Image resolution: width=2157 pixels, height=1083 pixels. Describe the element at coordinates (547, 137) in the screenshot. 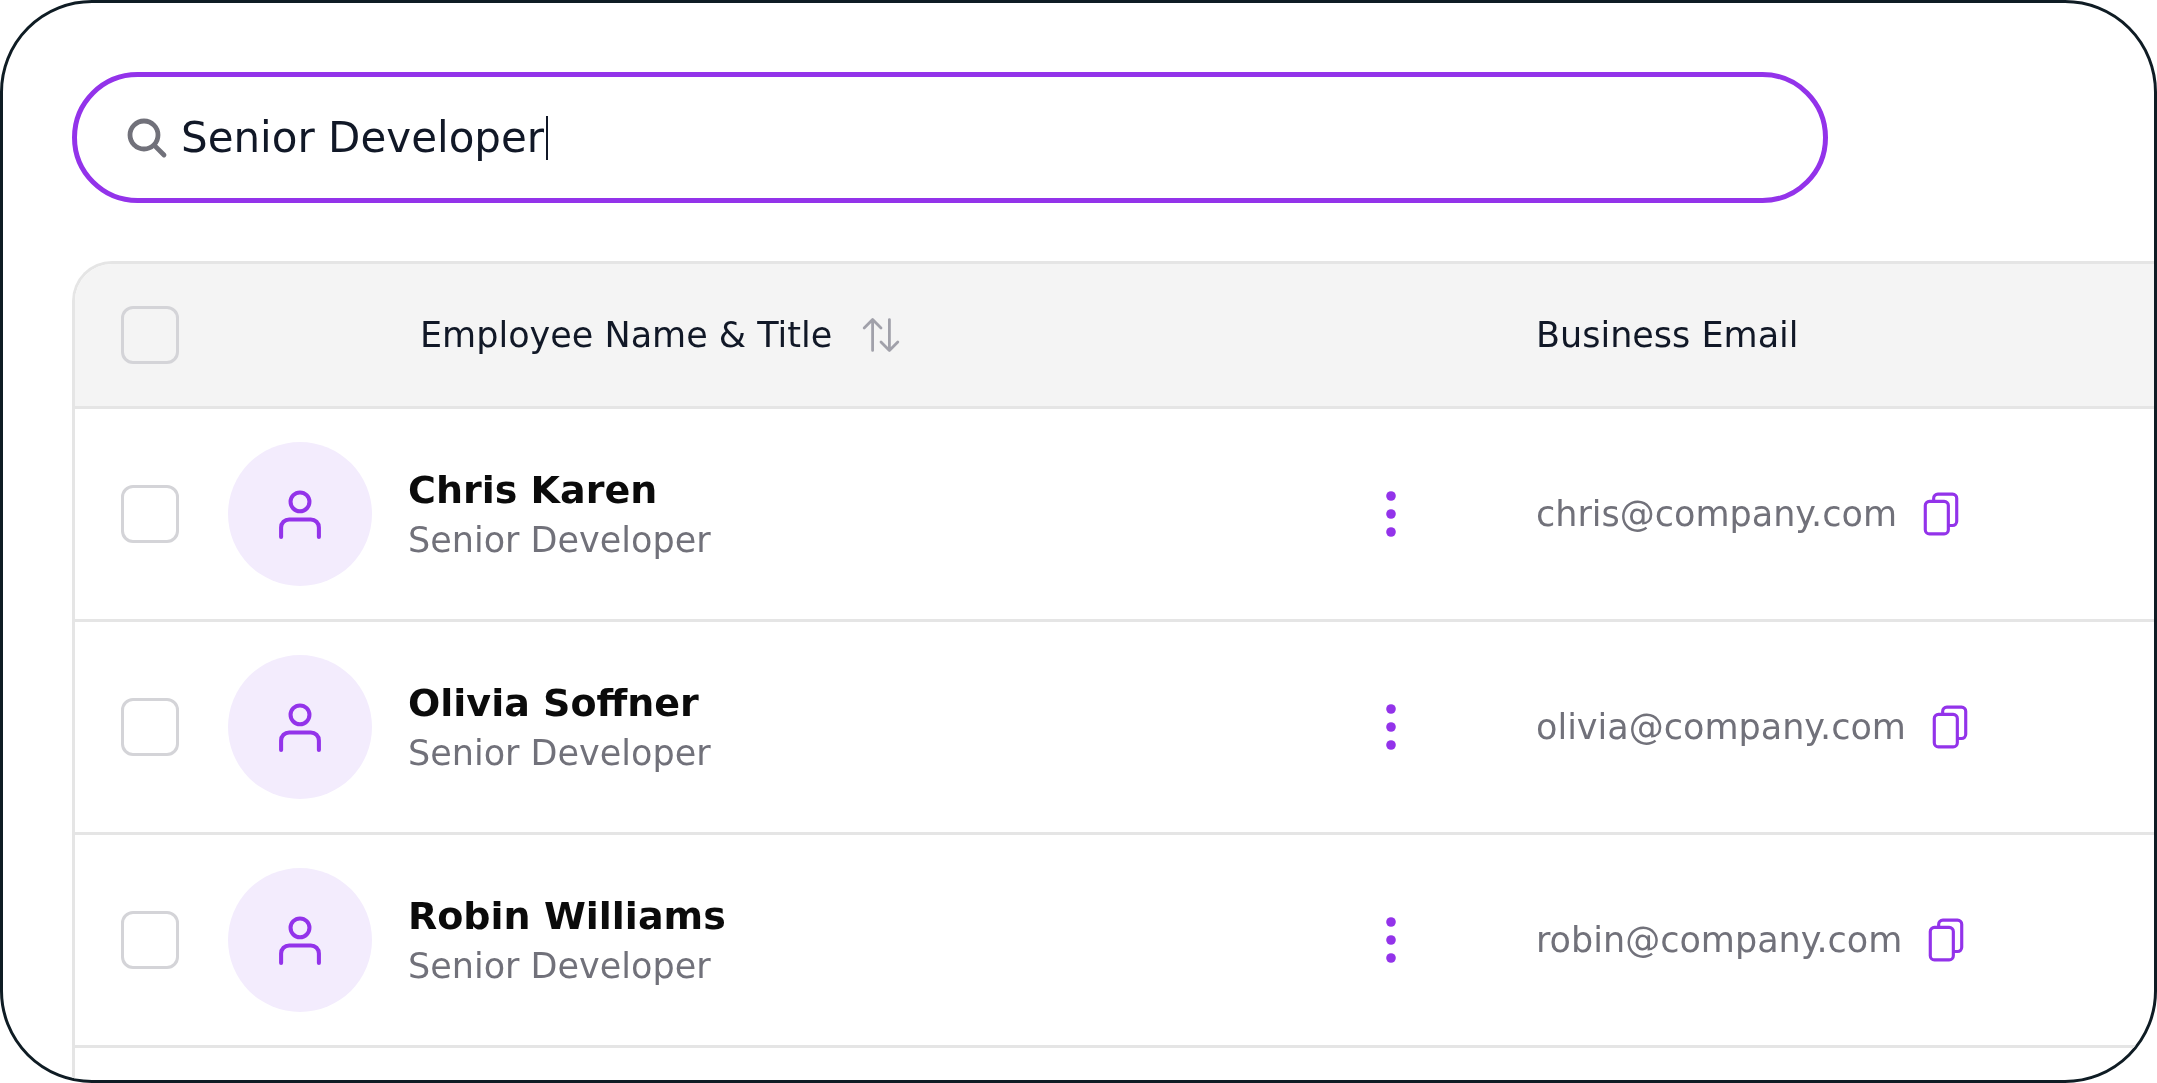

I see `text-cursor` at that location.